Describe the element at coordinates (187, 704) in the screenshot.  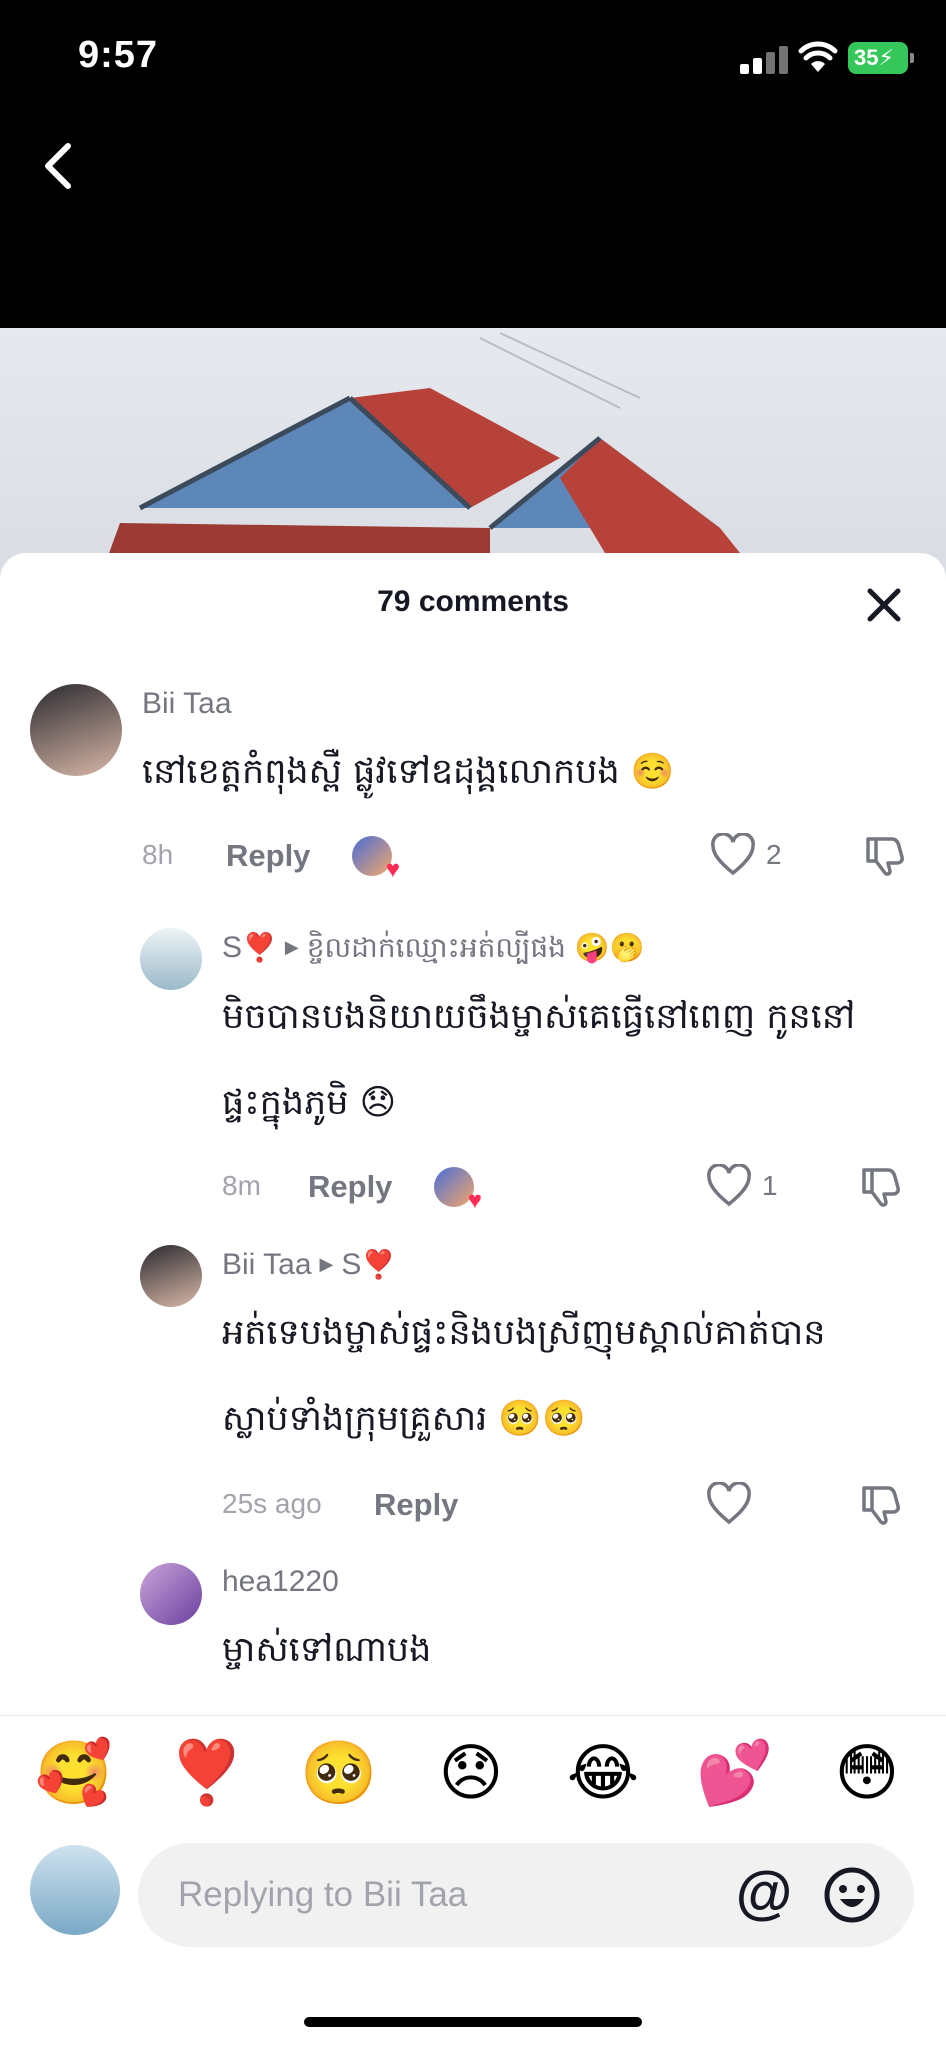
I see `comment-username: Bii Taa` at that location.